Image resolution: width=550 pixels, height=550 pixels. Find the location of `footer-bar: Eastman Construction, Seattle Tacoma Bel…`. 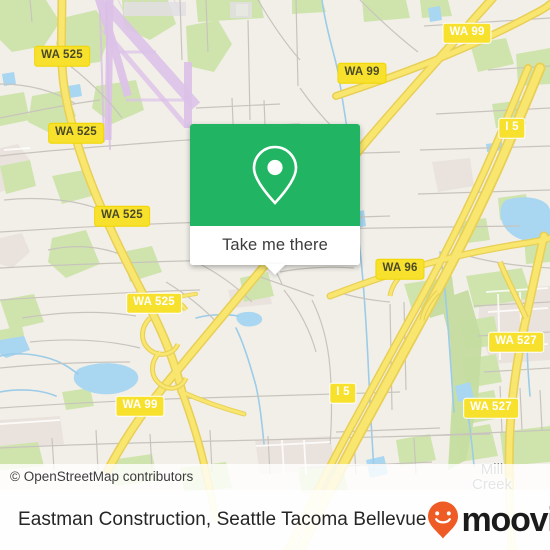

footer-bar: Eastman Construction, Seattle Tacoma Bel… is located at coordinates (275, 520).